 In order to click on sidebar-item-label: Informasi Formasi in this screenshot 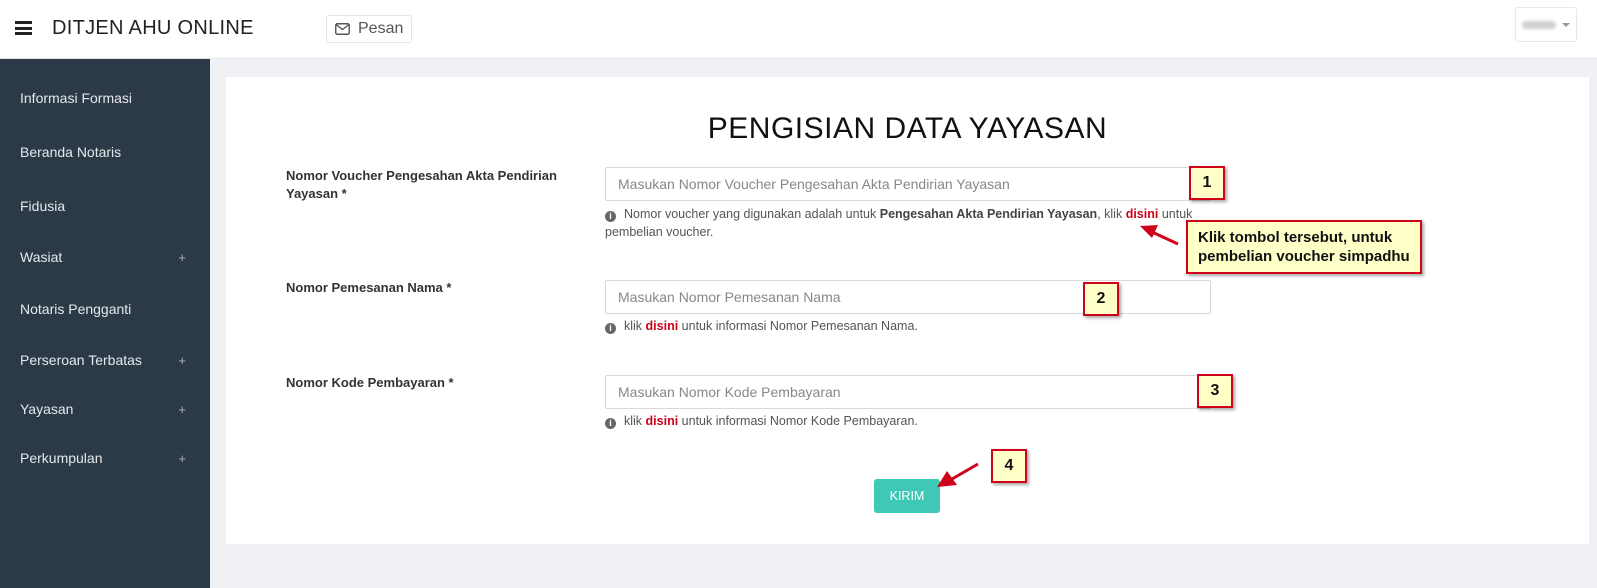, I will do `click(76, 98)`.